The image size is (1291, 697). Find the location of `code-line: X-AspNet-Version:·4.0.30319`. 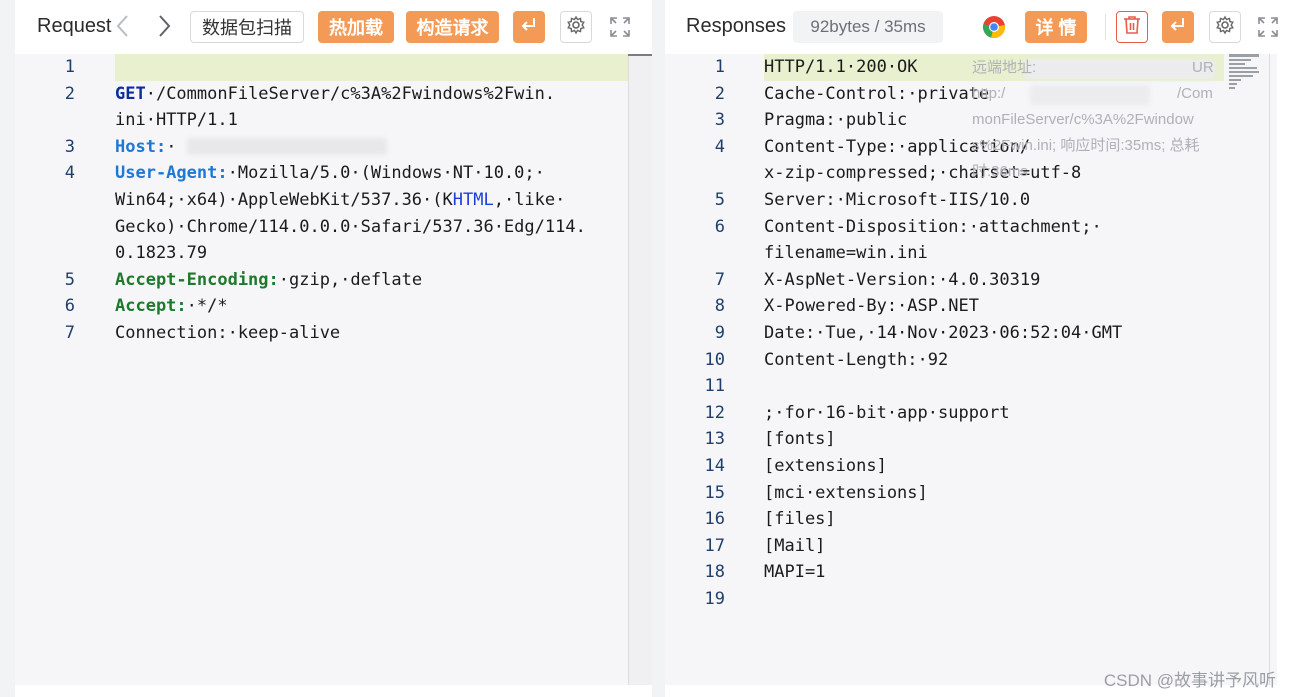

code-line: X-AspNet-Version:·4.0.30319 is located at coordinates (902, 280).